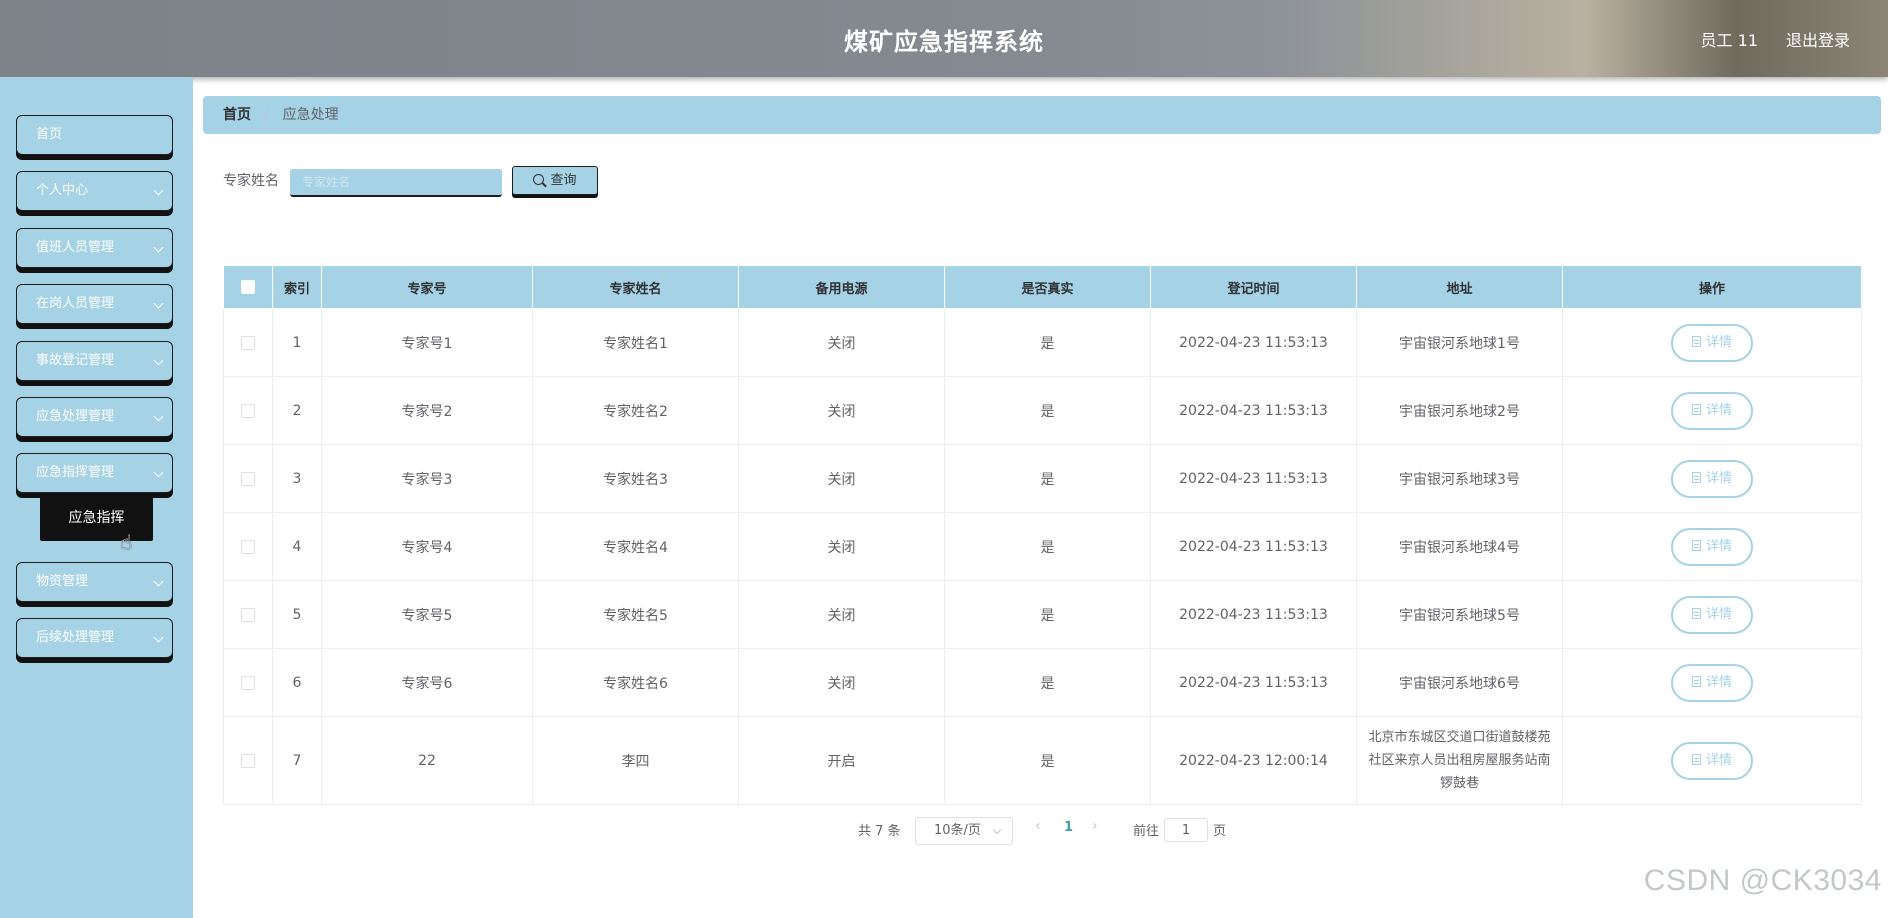 This screenshot has height=918, width=1888. What do you see at coordinates (1253, 760) in the screenshot?
I see `cell-time: 2022-04-23 12:00:14` at bounding box center [1253, 760].